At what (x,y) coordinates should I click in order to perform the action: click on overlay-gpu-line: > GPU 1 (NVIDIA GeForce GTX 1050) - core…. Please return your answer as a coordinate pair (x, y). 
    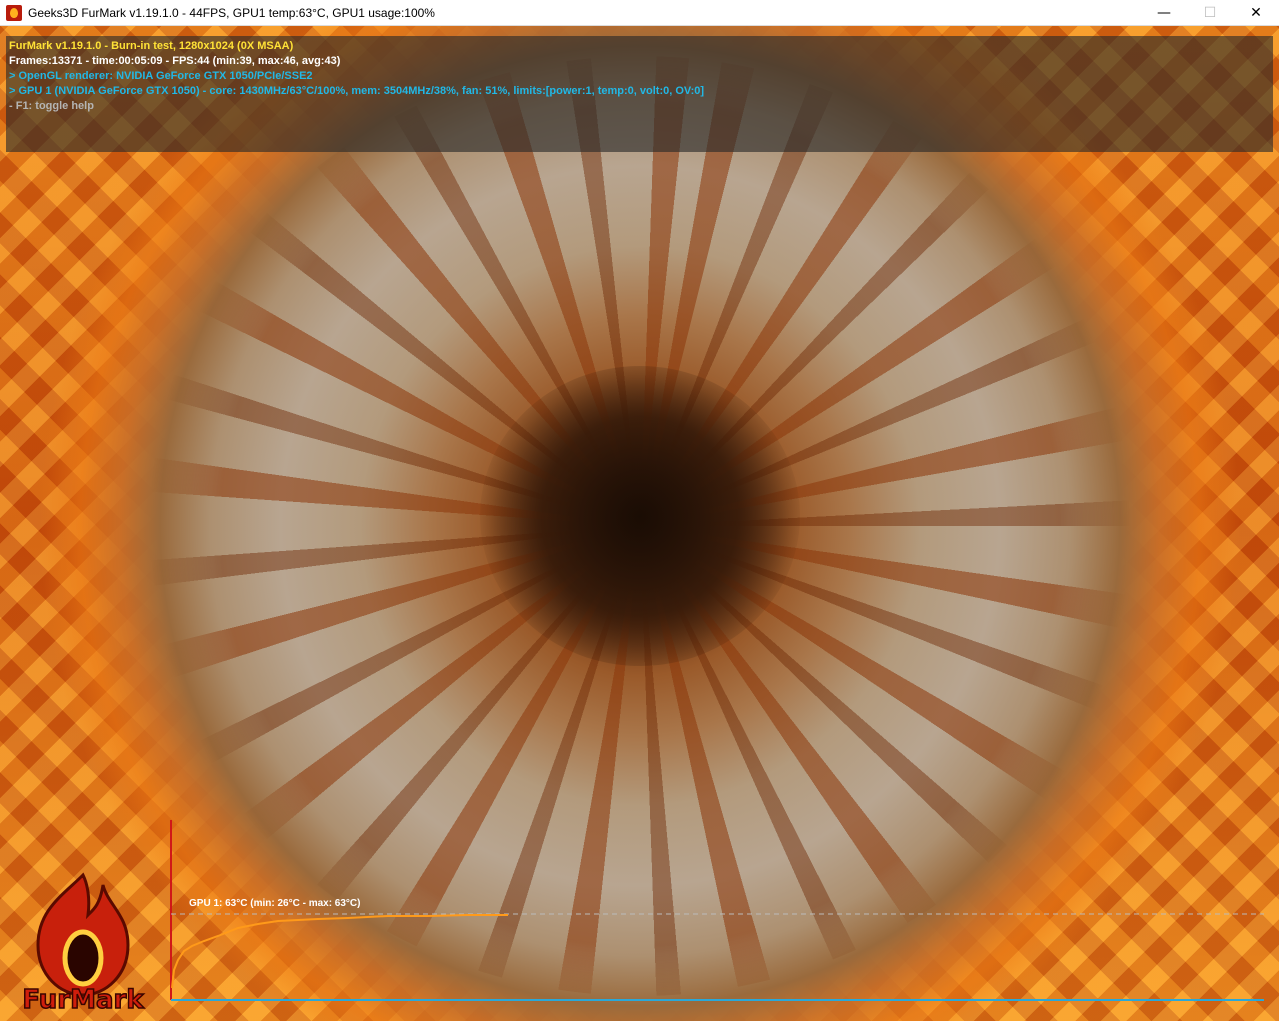
    Looking at the image, I should click on (357, 91).